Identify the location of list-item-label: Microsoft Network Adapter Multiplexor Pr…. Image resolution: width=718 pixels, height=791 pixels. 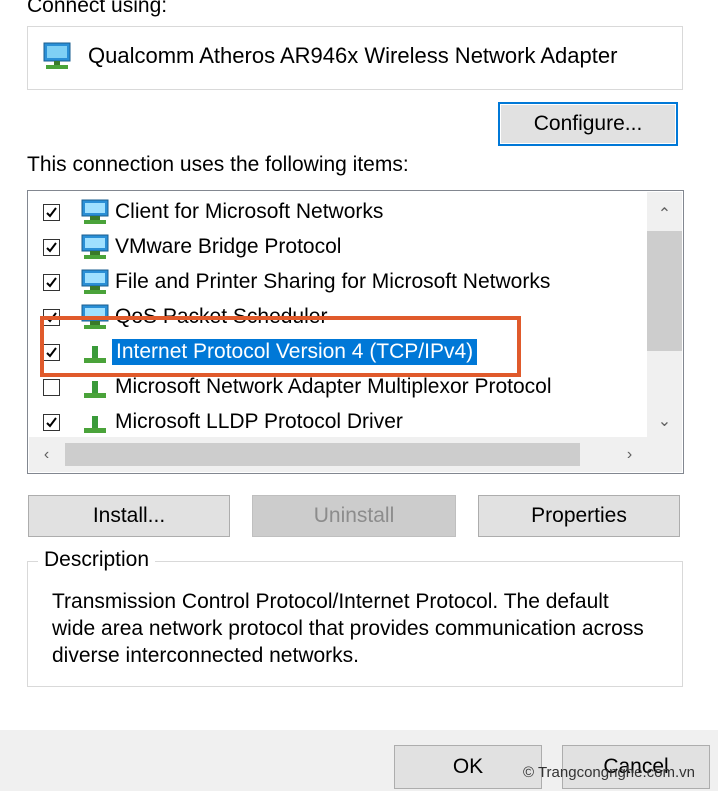
(333, 386).